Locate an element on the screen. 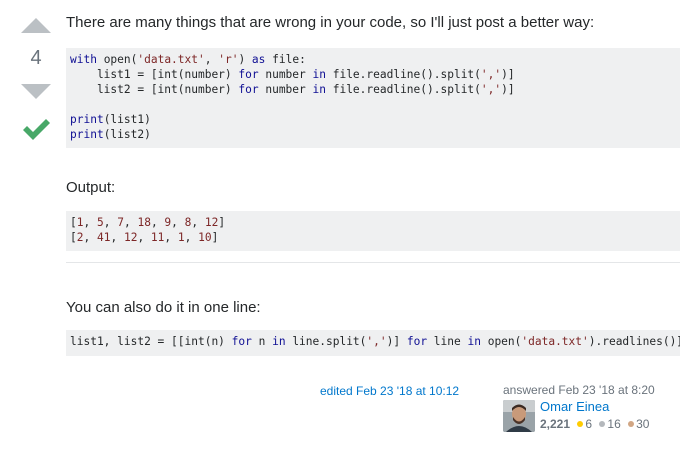 Image resolution: width=700 pixels, height=450 pixels. code-line: [1, 5, 7, 18, 9, 8, 12] is located at coordinates (375, 222).